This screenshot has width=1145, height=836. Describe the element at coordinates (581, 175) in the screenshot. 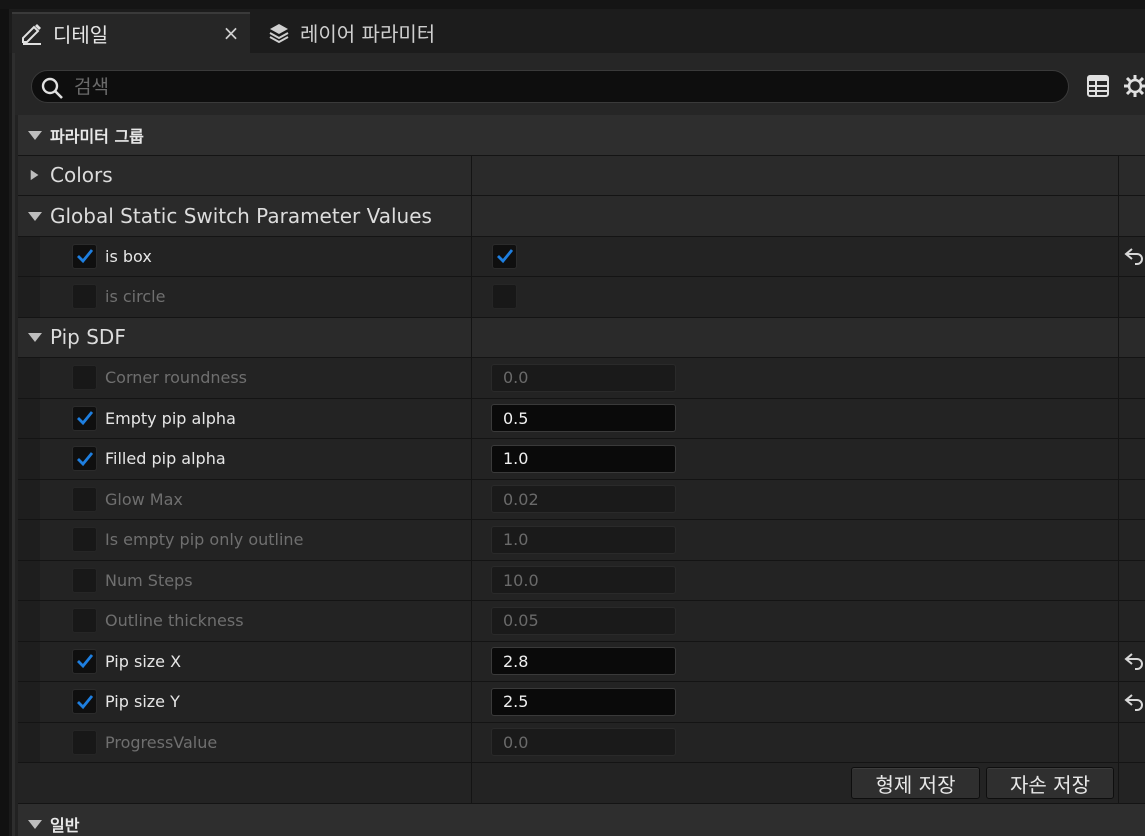

I see `category-colors: Colors` at that location.